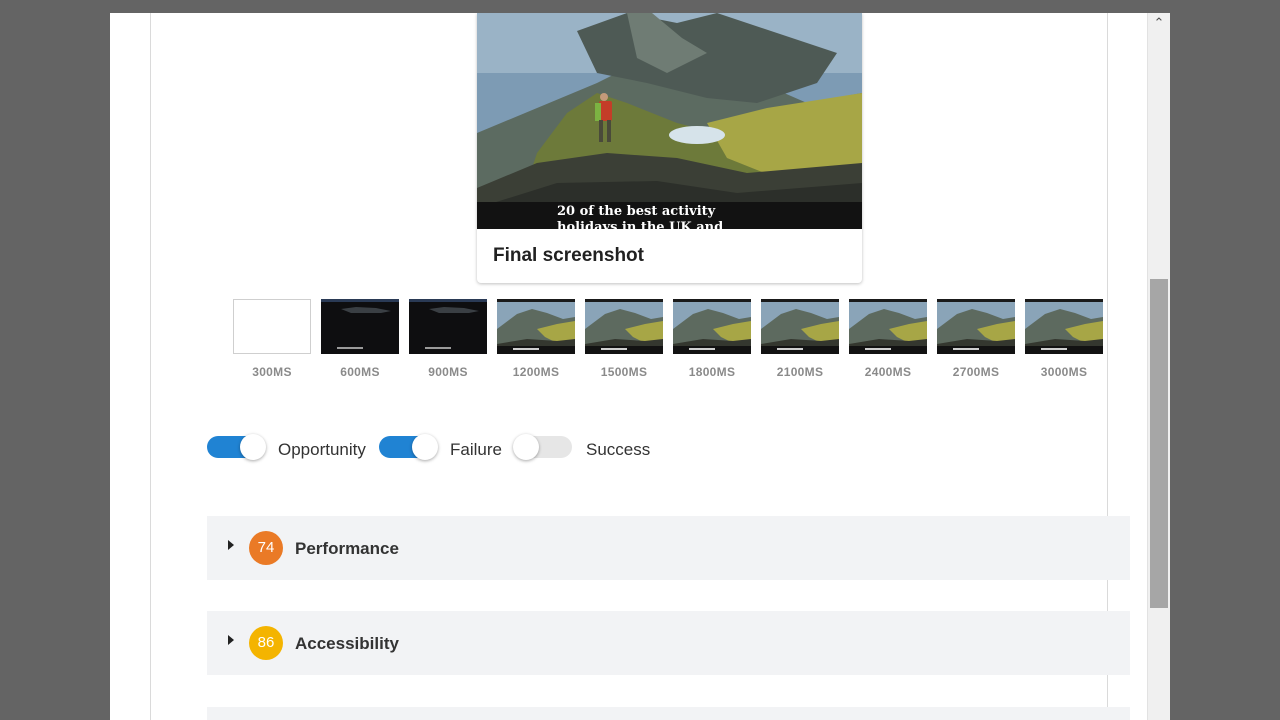 Image resolution: width=1280 pixels, height=720 pixels. I want to click on filmstrip-frame: 2400MS, so click(888, 339).